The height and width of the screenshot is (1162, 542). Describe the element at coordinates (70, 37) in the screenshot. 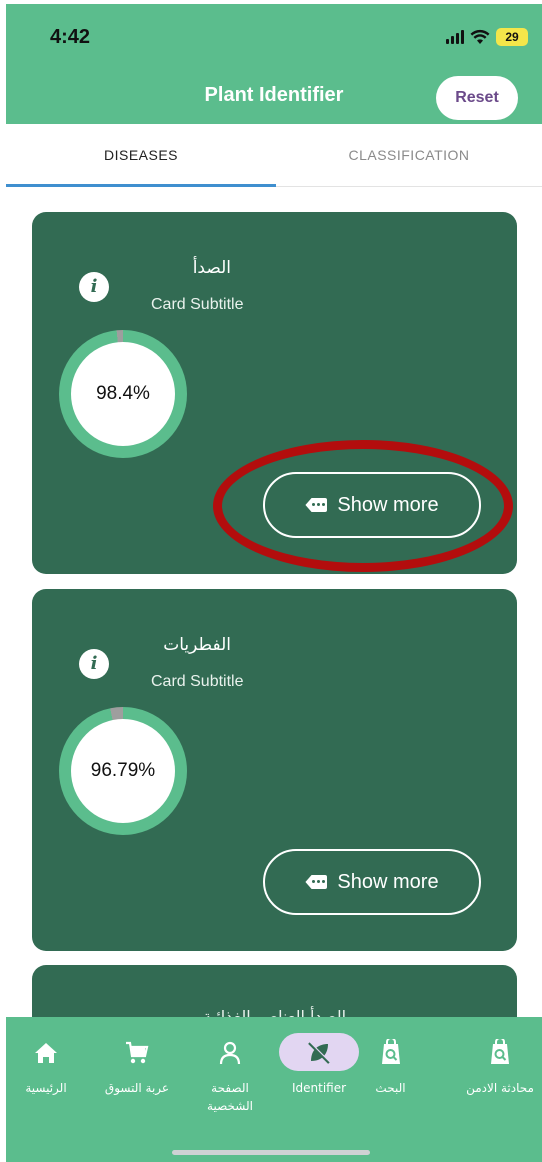

I see `status-time: 4:42` at that location.